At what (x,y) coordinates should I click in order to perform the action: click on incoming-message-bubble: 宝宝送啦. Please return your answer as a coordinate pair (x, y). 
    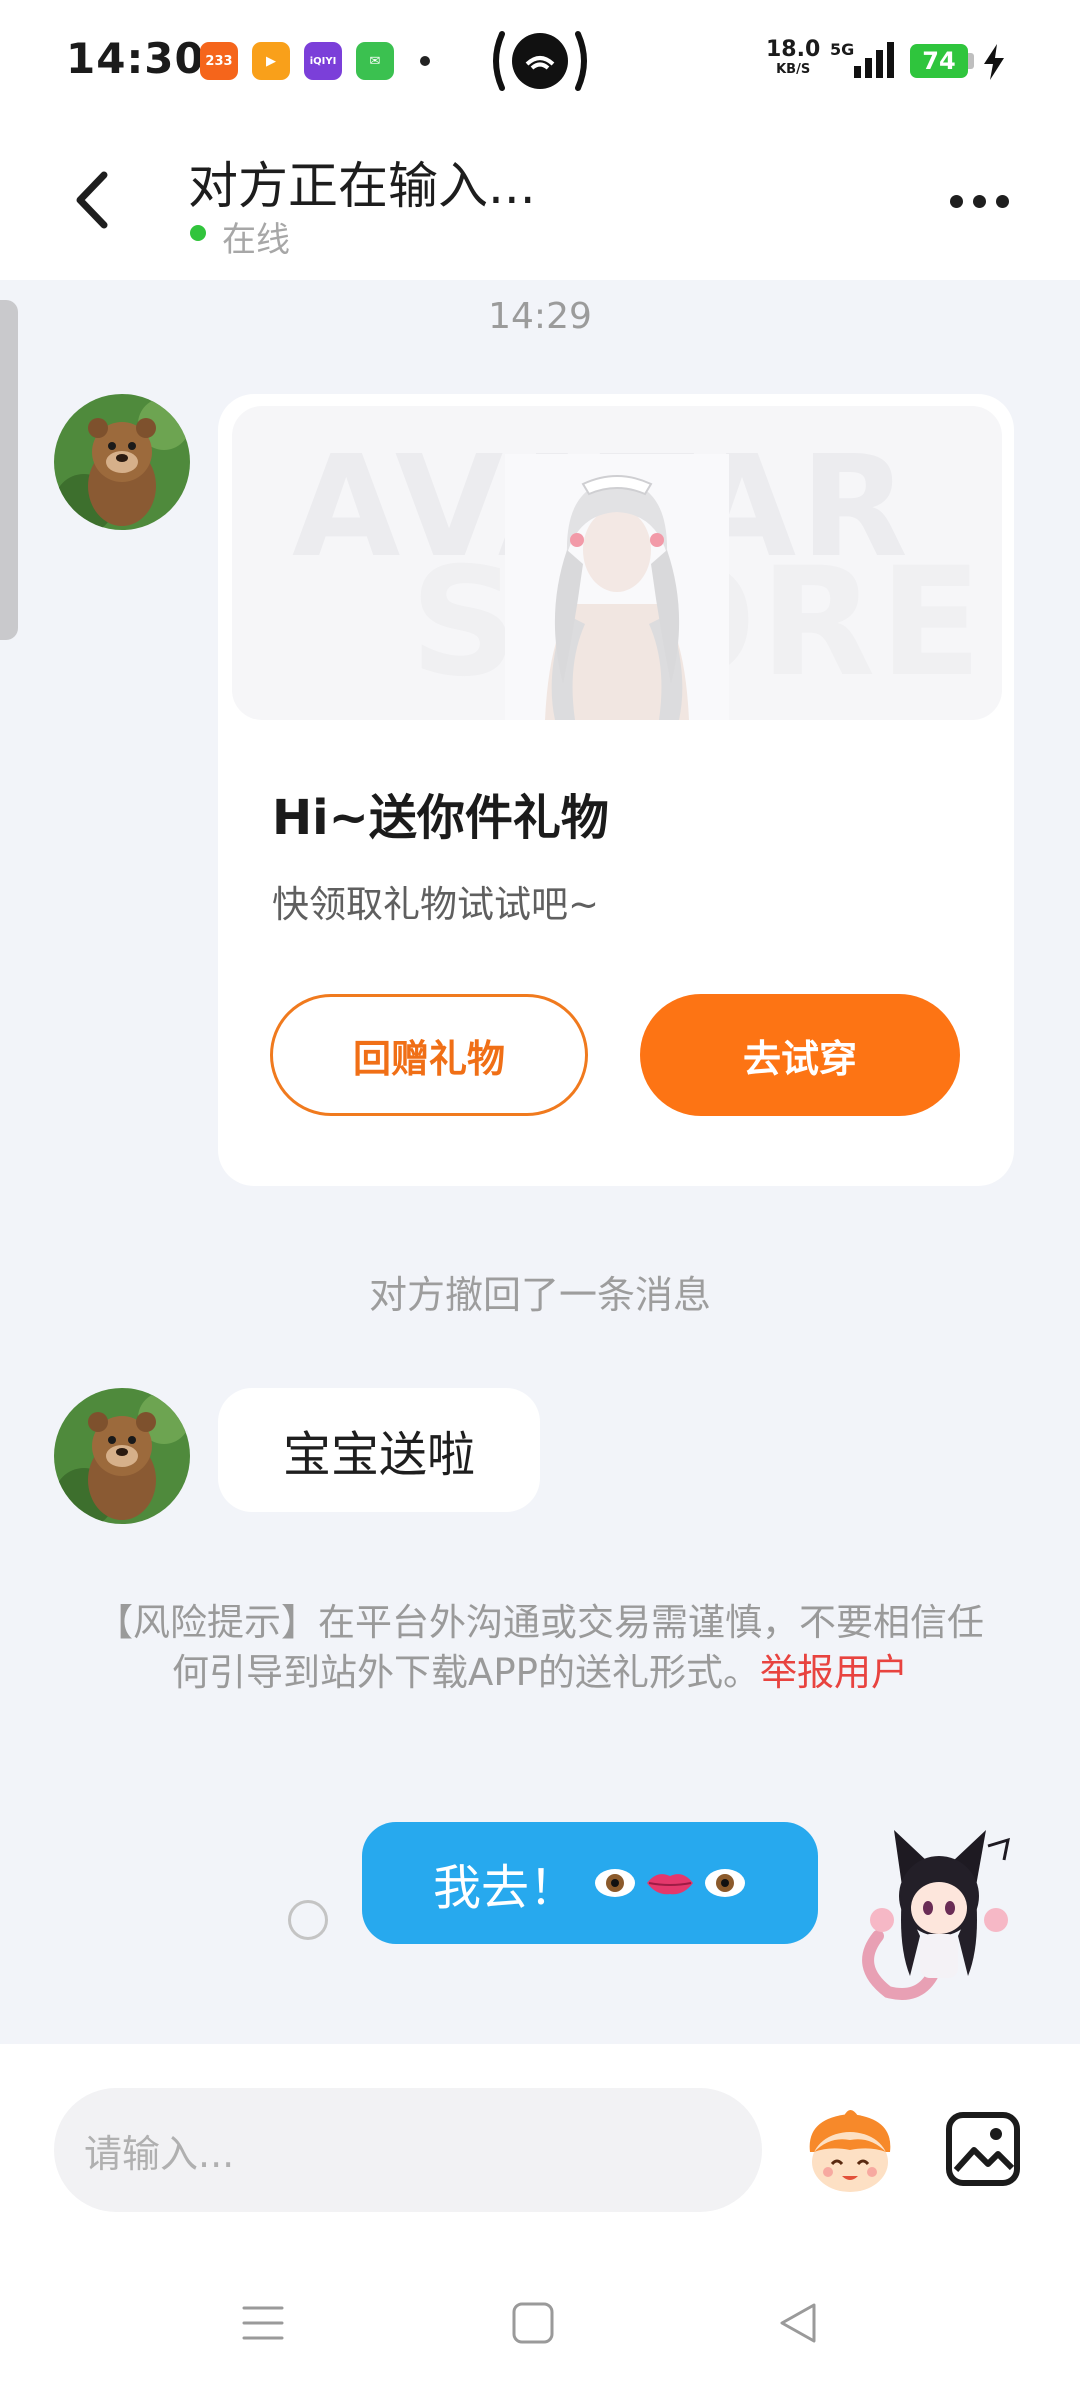
    Looking at the image, I should click on (379, 1450).